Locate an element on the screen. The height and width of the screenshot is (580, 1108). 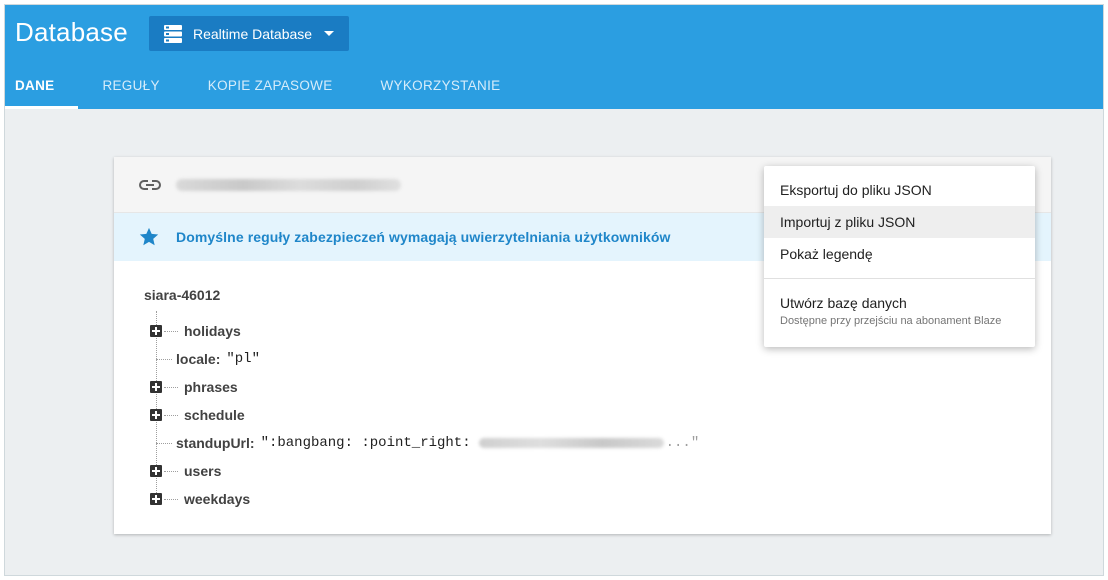
database-type-label: Realtime Database is located at coordinates (253, 33).